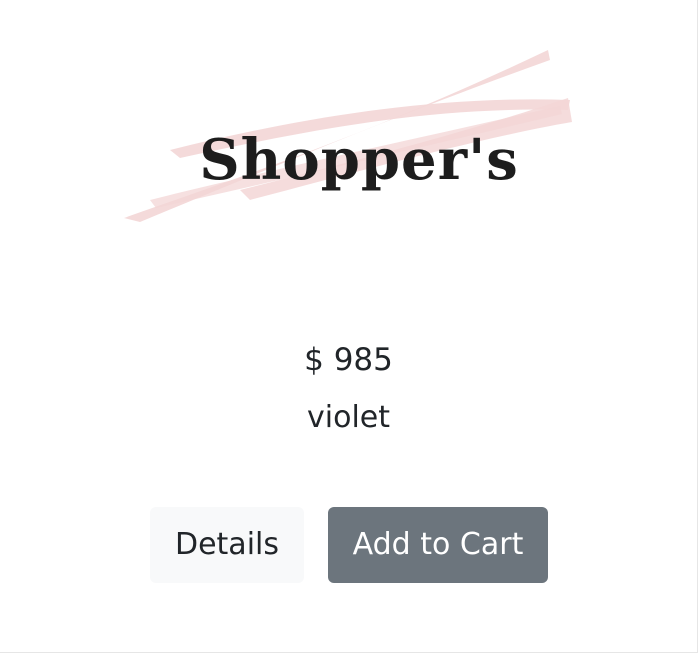 The height and width of the screenshot is (655, 700). Describe the element at coordinates (348, 360) in the screenshot. I see `product-price: $ 985` at that location.